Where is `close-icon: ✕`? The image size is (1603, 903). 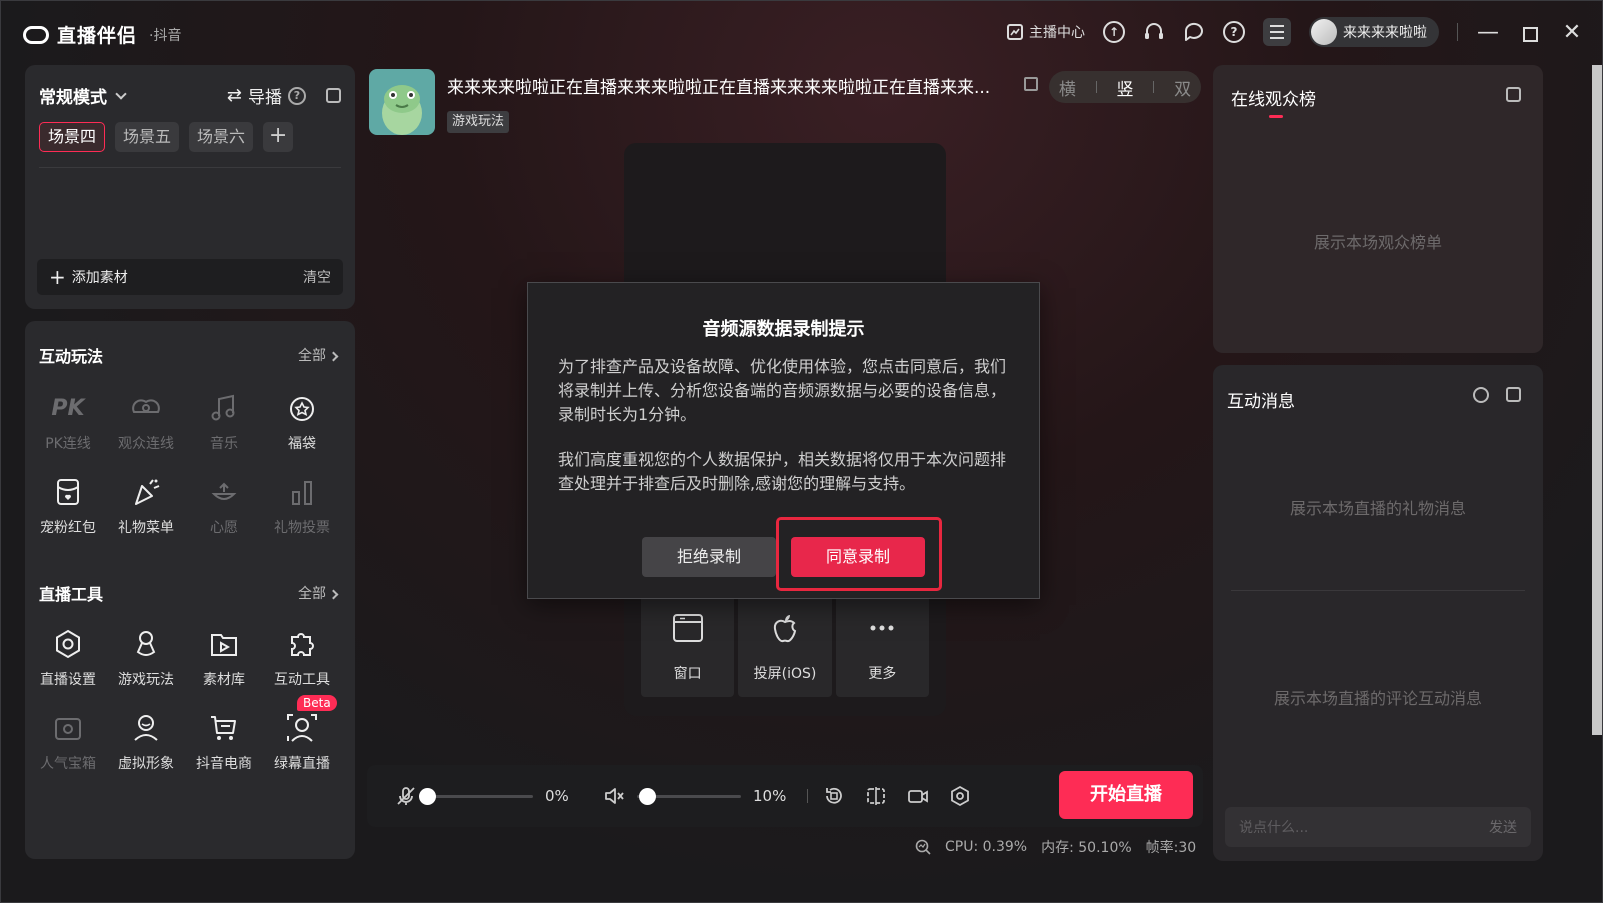
close-icon: ✕ is located at coordinates (1572, 32).